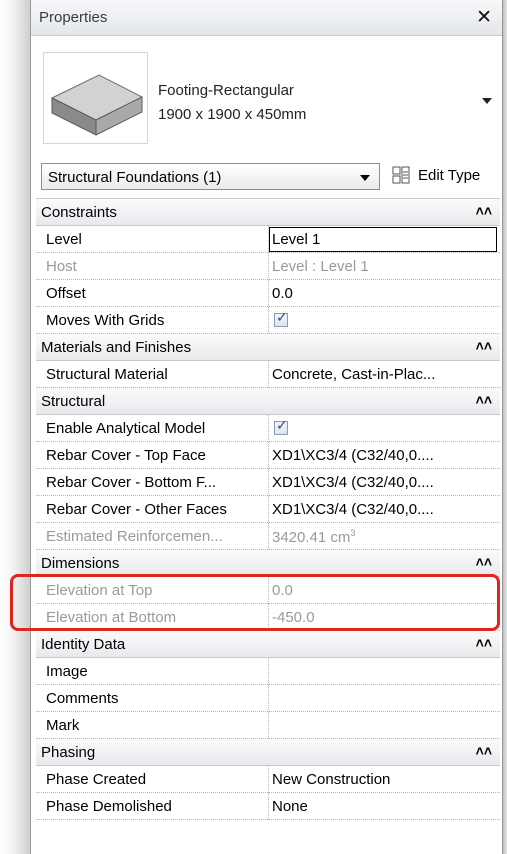 The width and height of the screenshot is (507, 854). What do you see at coordinates (116, 347) in the screenshot?
I see `group-label: Materials and Finishes` at bounding box center [116, 347].